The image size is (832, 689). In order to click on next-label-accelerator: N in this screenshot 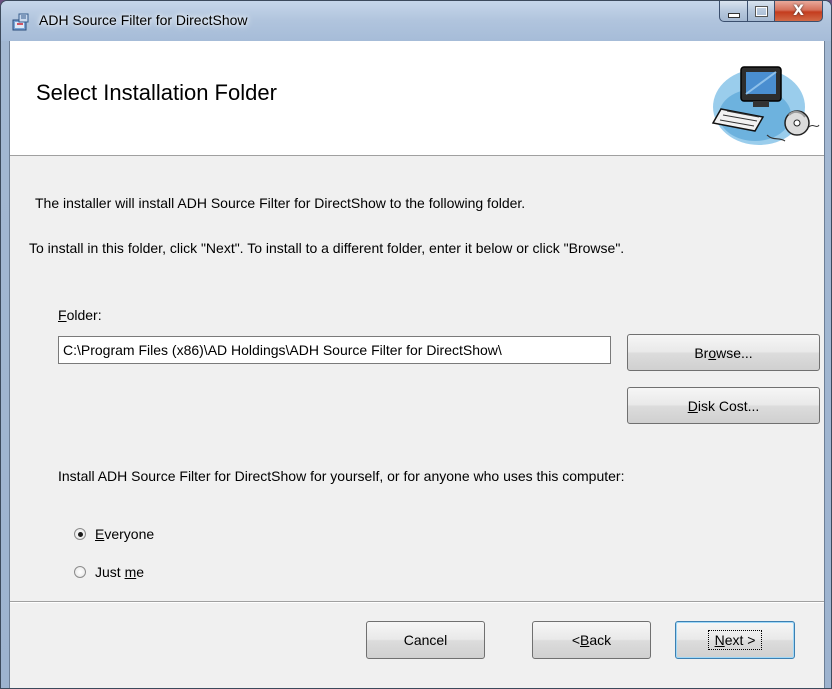, I will do `click(719, 640)`.